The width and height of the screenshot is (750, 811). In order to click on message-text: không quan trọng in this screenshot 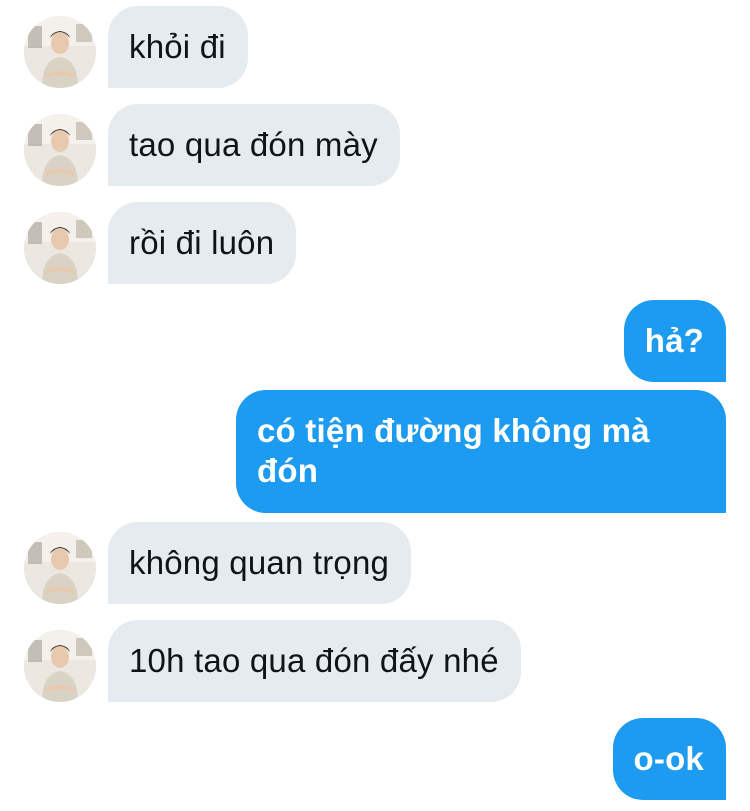, I will do `click(259, 562)`.